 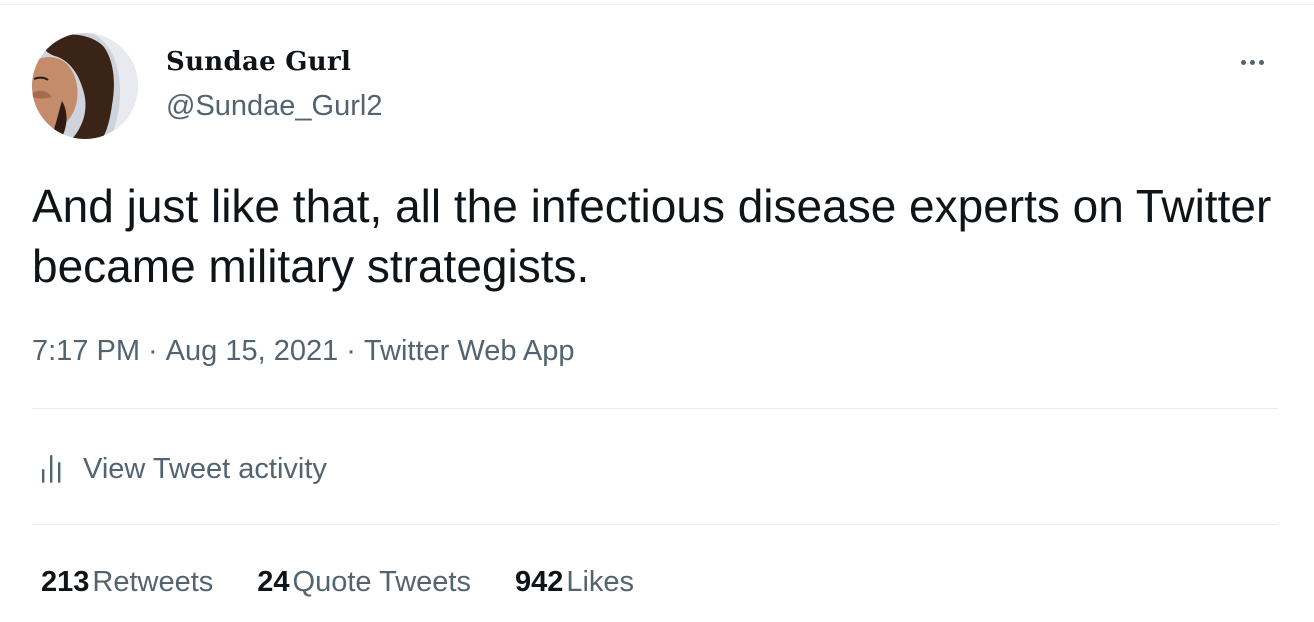 I want to click on quote-tweets-count: 24, so click(x=273, y=582).